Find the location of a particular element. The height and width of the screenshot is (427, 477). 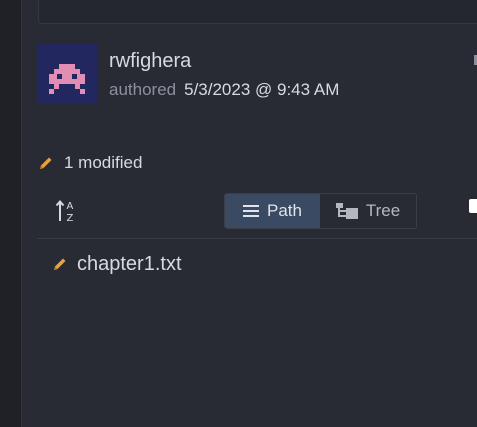

svg-text: A is located at coordinates (70, 206).